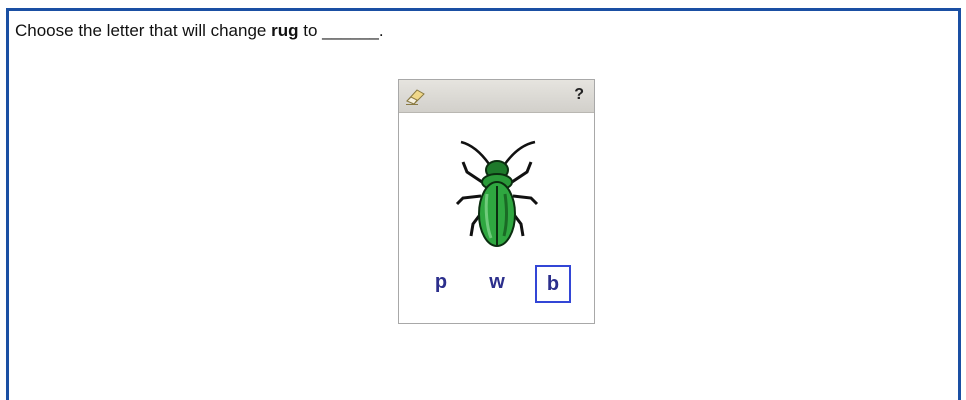  What do you see at coordinates (143, 30) in the screenshot?
I see `question-prefix: Choose the letter that will change` at bounding box center [143, 30].